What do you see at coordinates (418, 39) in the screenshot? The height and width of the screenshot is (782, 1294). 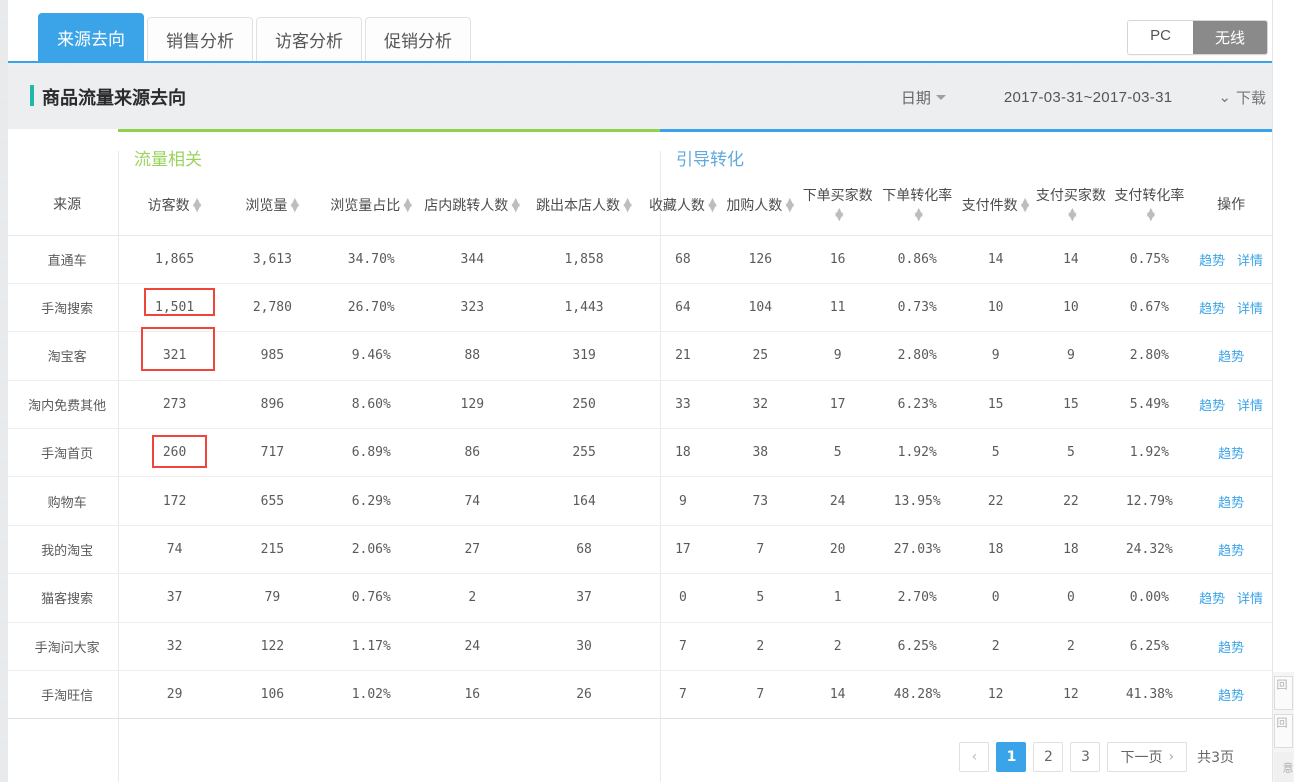 I see `tab-promotion-analysis: 促销分析` at bounding box center [418, 39].